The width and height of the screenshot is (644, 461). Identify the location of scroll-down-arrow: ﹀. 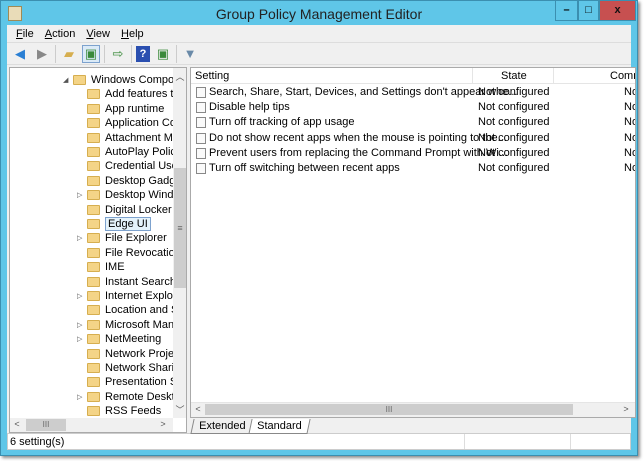
(179, 409).